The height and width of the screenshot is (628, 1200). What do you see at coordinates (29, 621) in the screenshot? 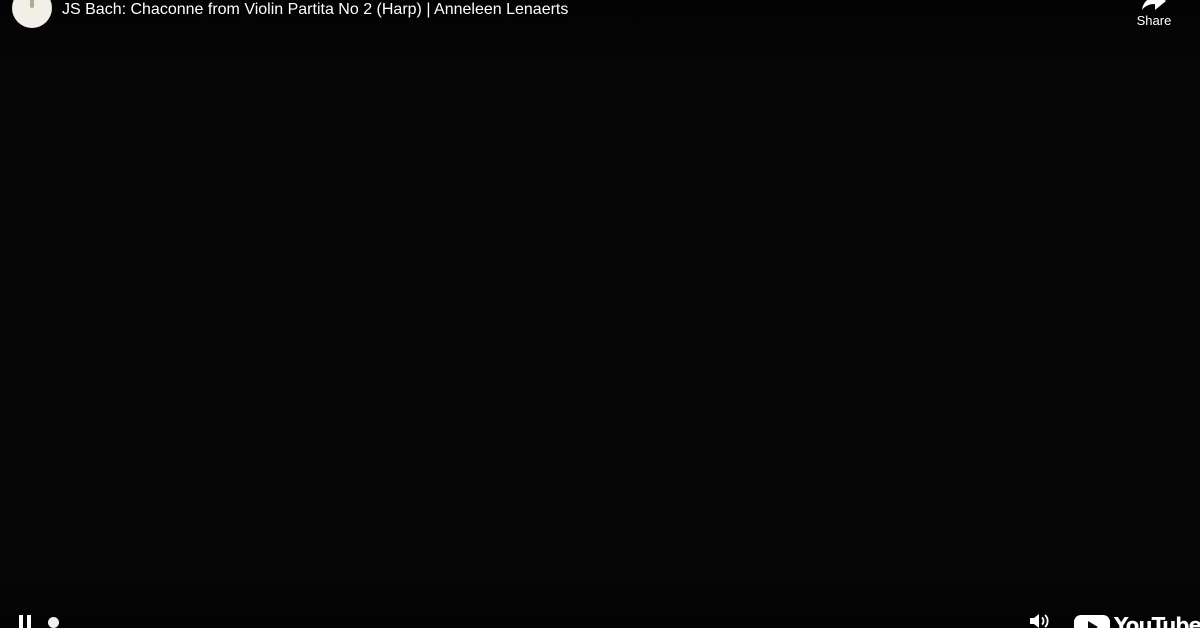
I see `pause-icon-bar` at bounding box center [29, 621].